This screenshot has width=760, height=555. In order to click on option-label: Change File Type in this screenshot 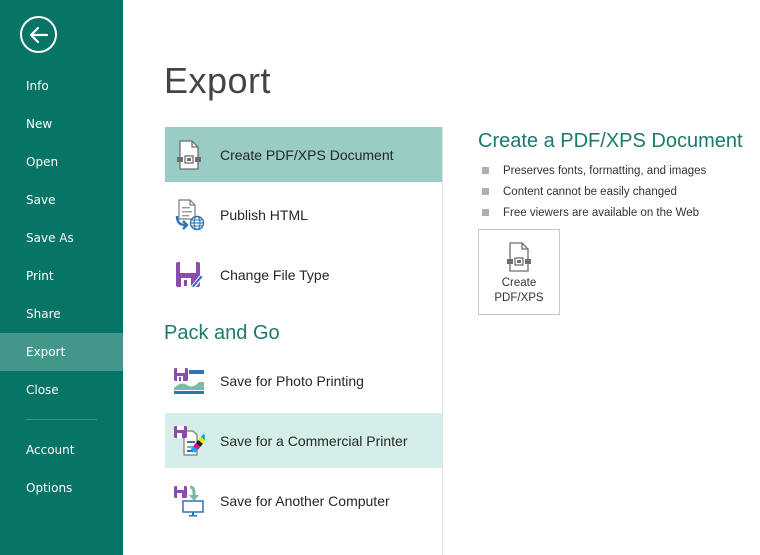, I will do `click(275, 274)`.